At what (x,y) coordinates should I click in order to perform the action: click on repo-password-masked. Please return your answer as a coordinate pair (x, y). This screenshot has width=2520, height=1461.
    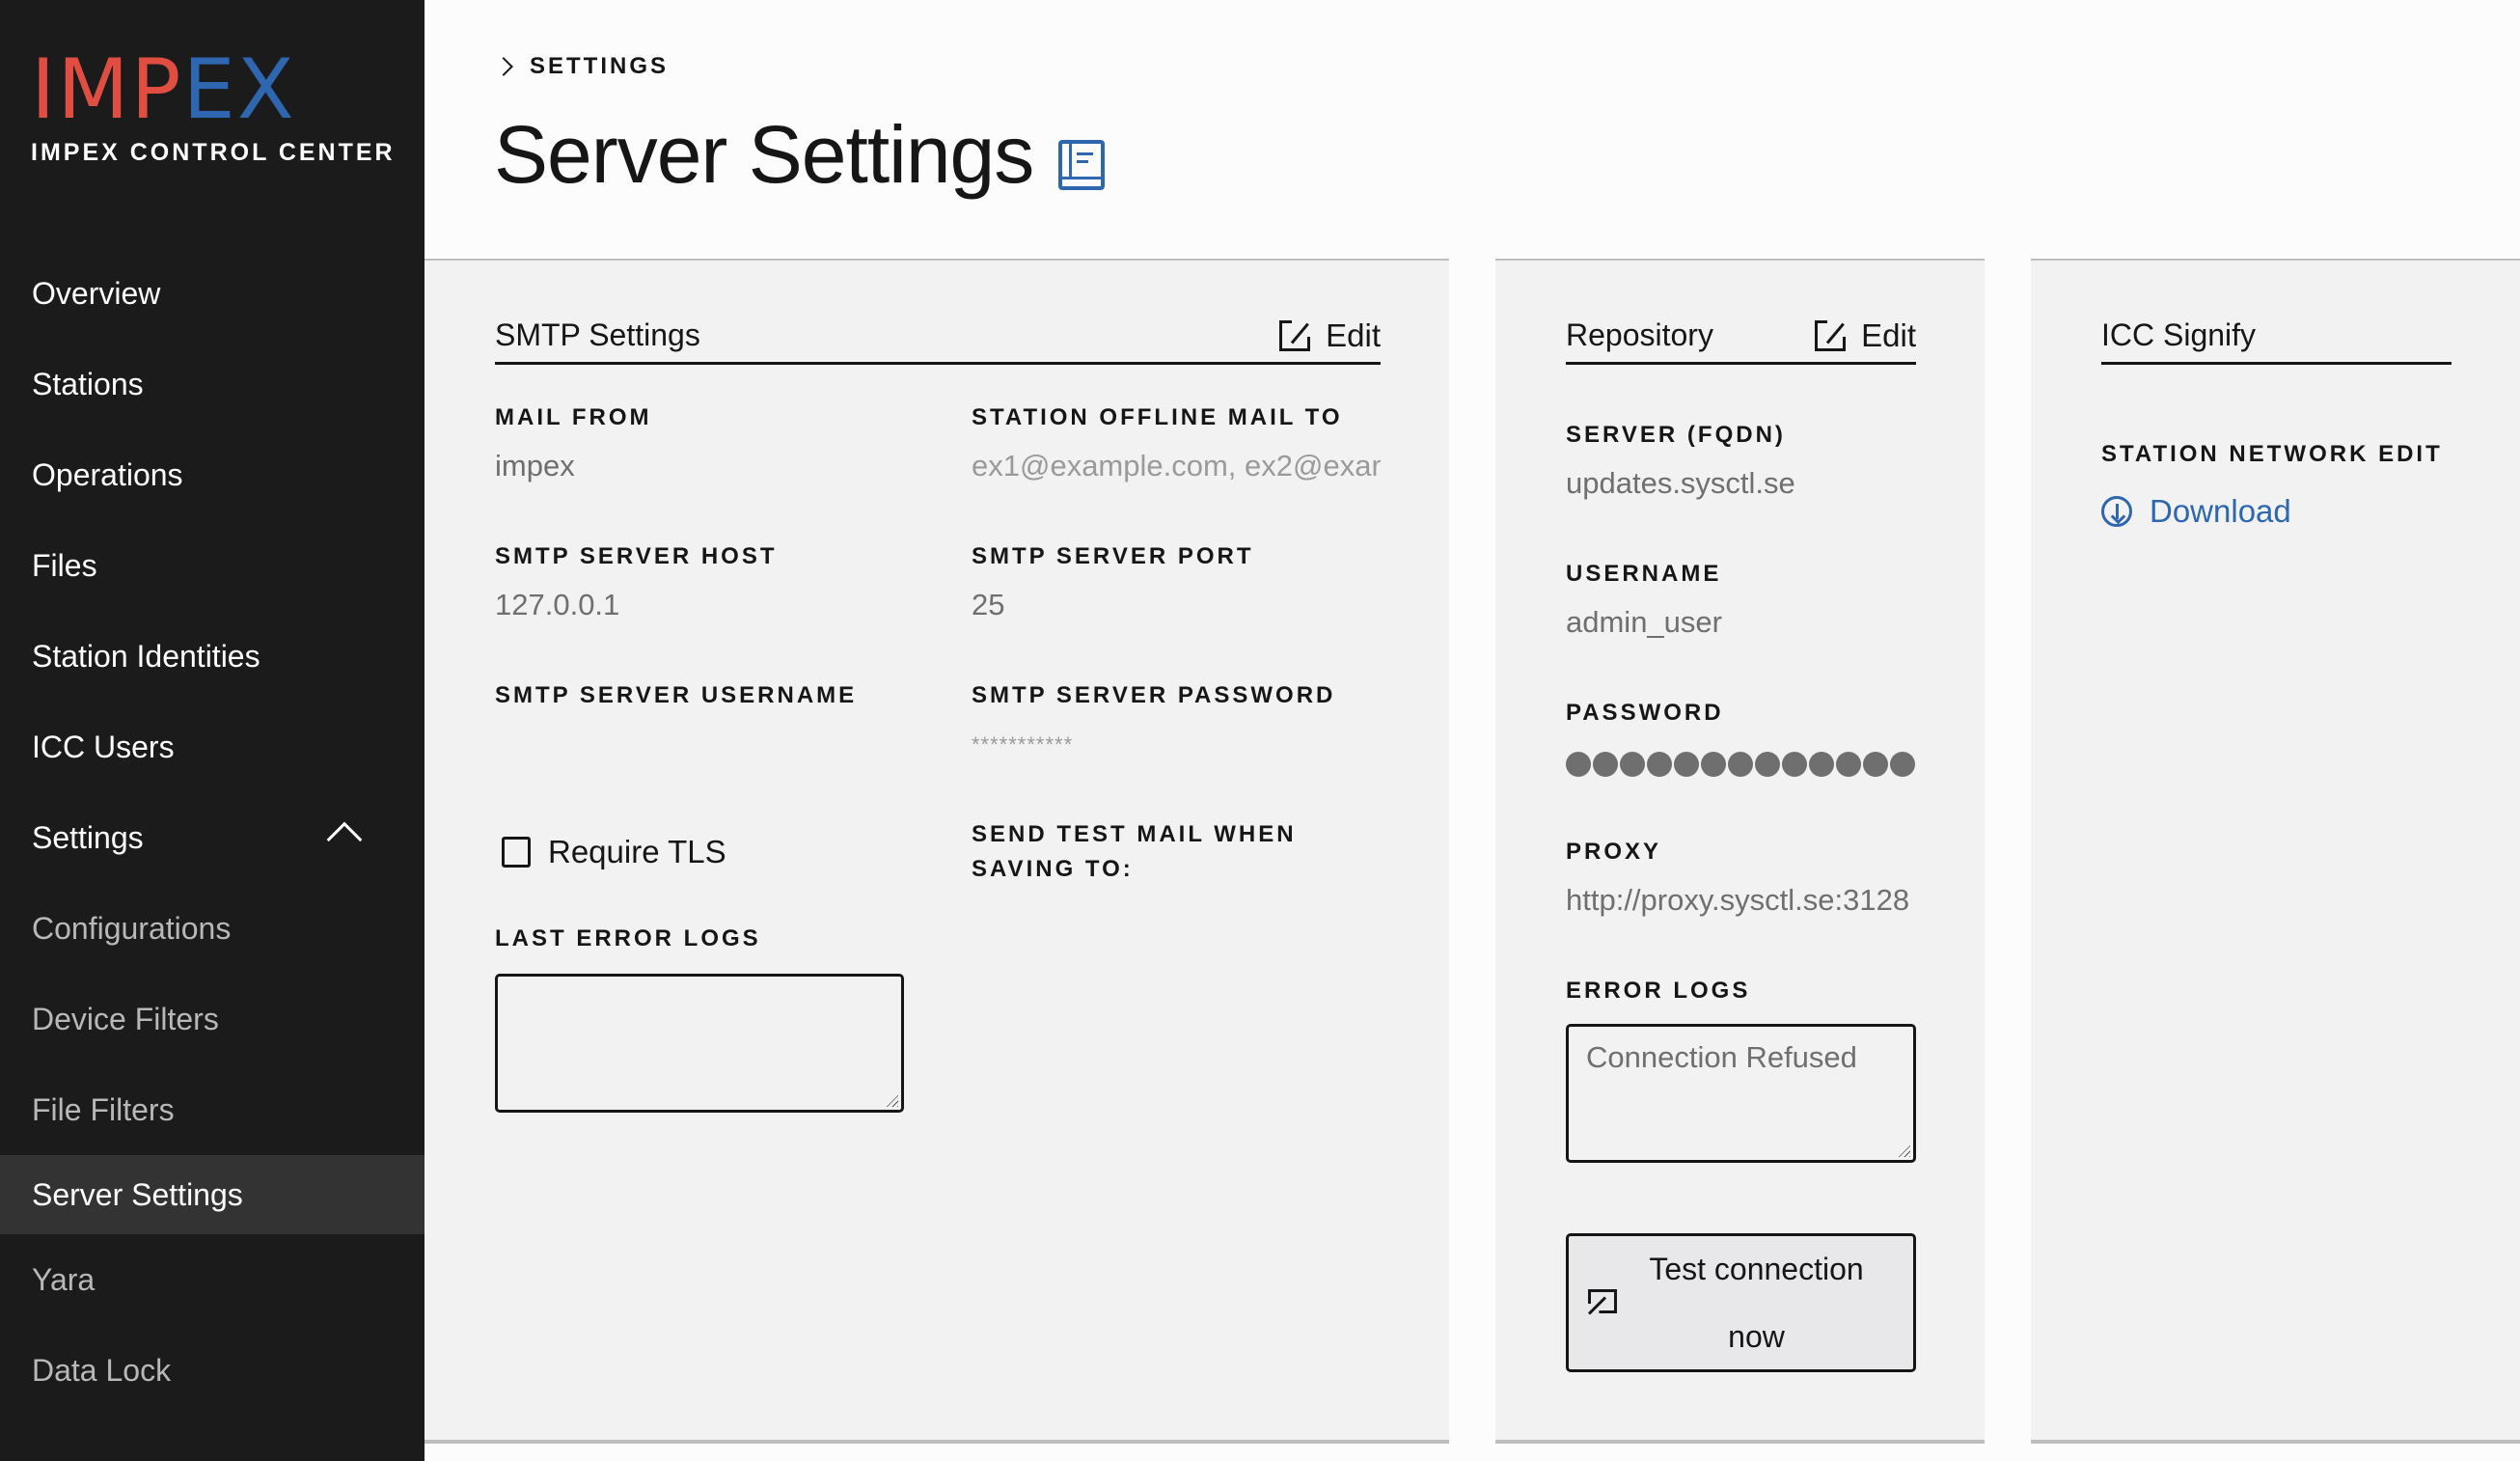
    Looking at the image, I should click on (1741, 764).